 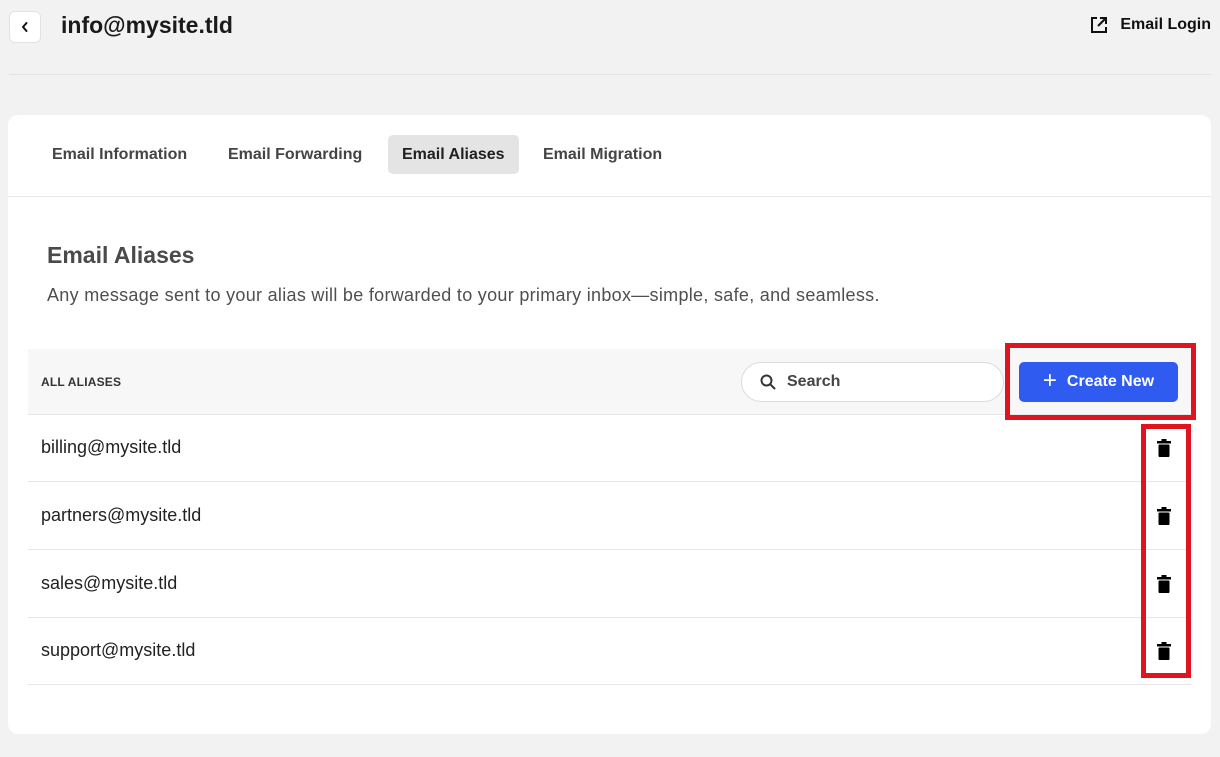 I want to click on table-row: partners@mysite.tld, so click(x=609, y=516).